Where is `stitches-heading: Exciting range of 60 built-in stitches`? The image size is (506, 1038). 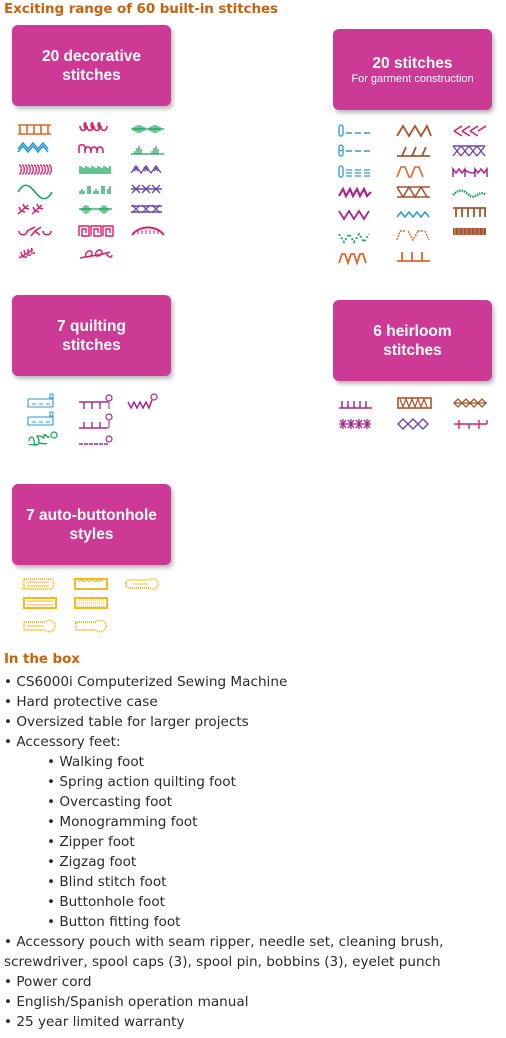 stitches-heading: Exciting range of 60 built-in stitches is located at coordinates (141, 9).